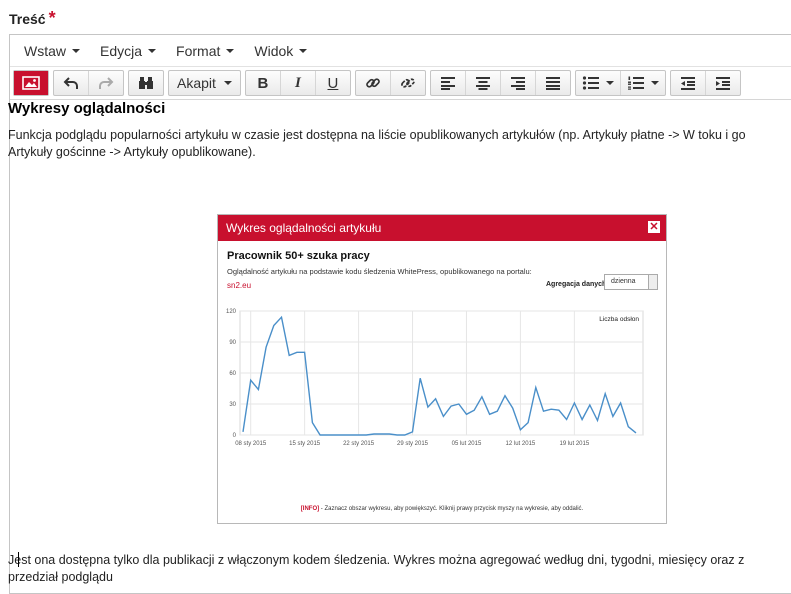 The image size is (791, 594). I want to click on find-replace-button, so click(146, 83).